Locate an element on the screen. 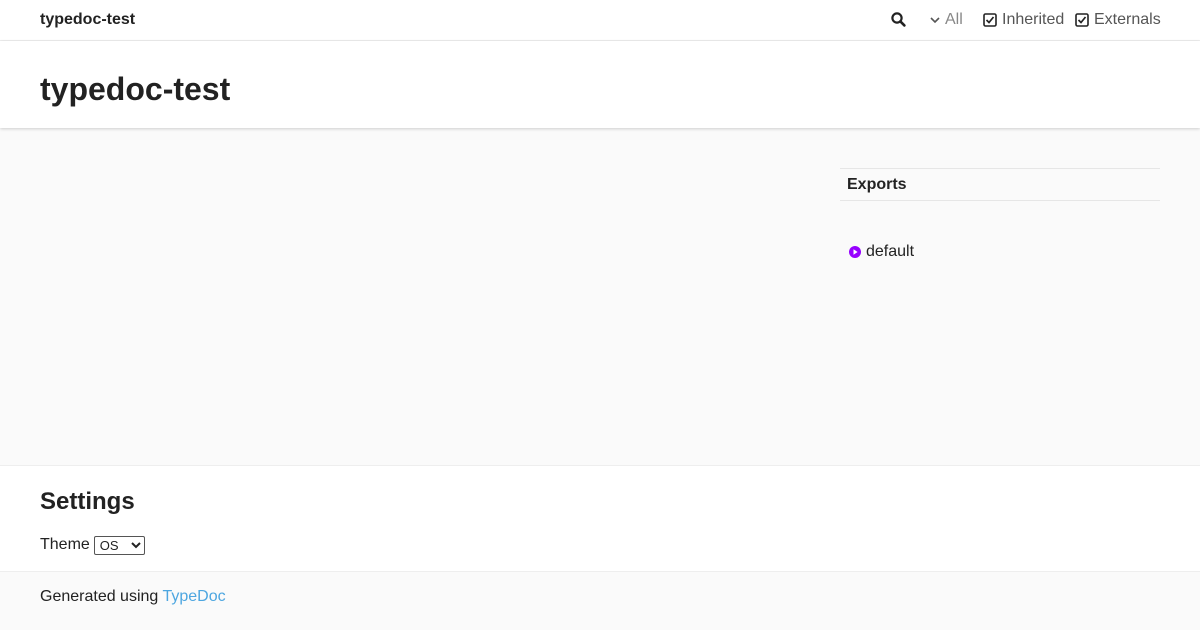 The height and width of the screenshot is (630, 1200). theme-label: Theme is located at coordinates (65, 544).